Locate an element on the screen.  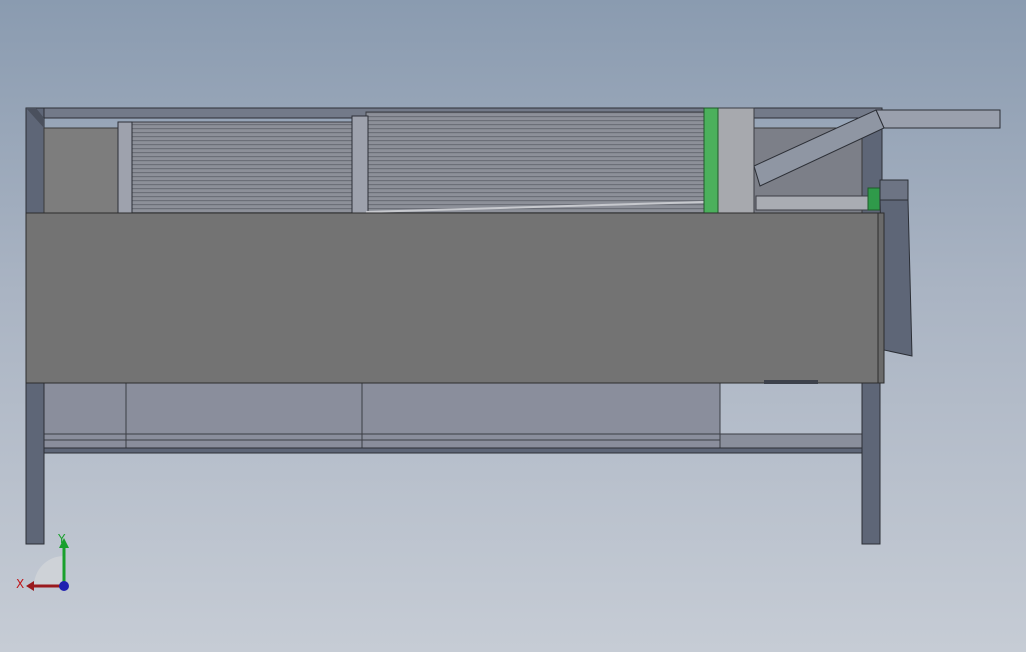
drum-ring-green is located at coordinates (711, 161).